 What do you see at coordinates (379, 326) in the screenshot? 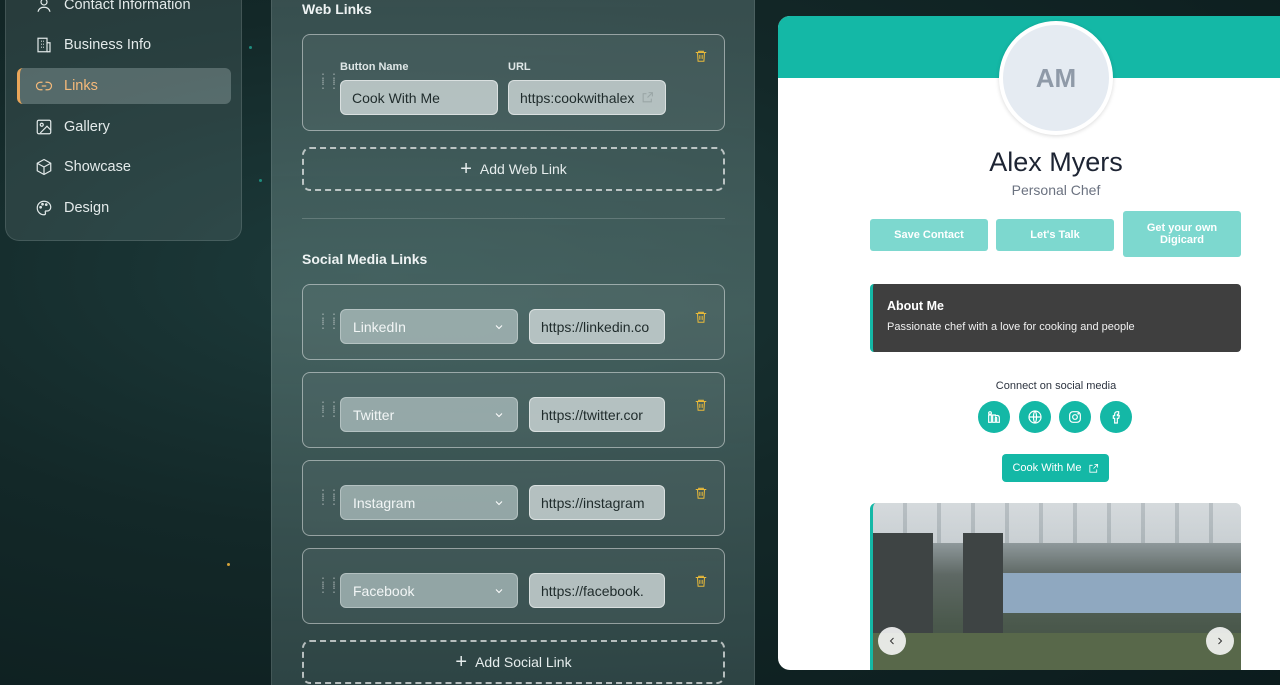
I see `platform-value: LinkedIn` at bounding box center [379, 326].